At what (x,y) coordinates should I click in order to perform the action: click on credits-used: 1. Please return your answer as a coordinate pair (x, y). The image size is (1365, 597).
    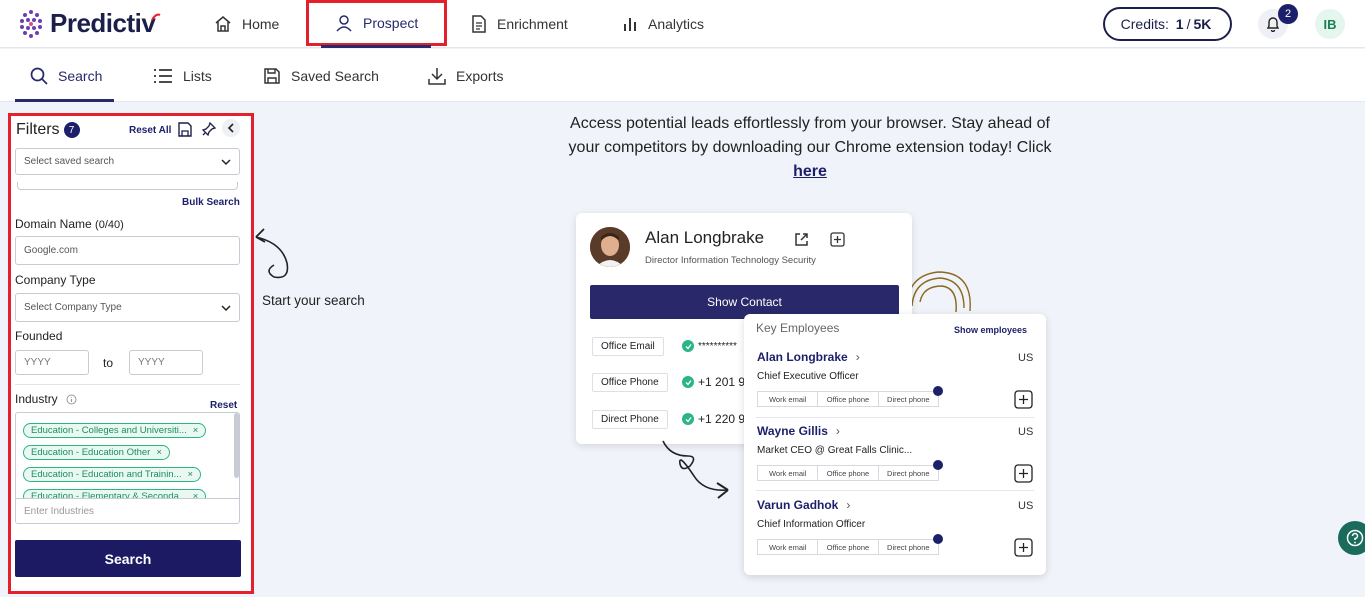
    Looking at the image, I should click on (1179, 24).